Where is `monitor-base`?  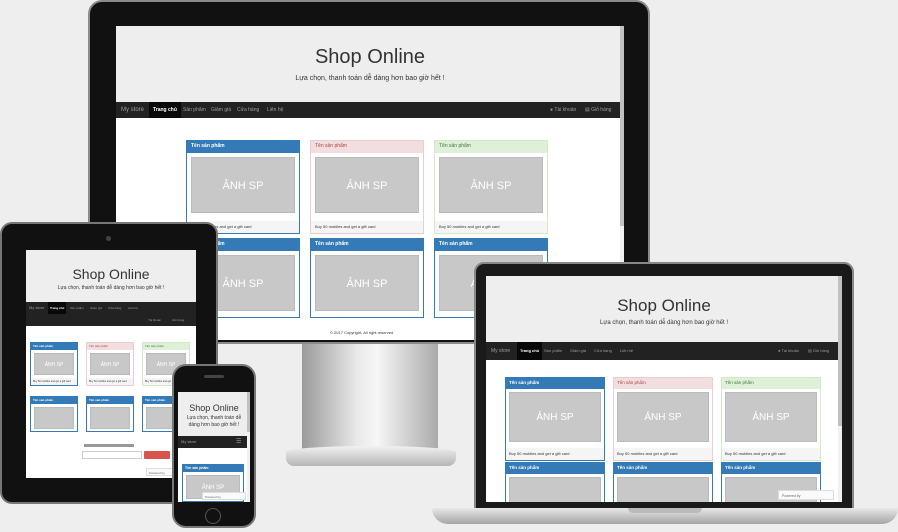 monitor-base is located at coordinates (371, 456).